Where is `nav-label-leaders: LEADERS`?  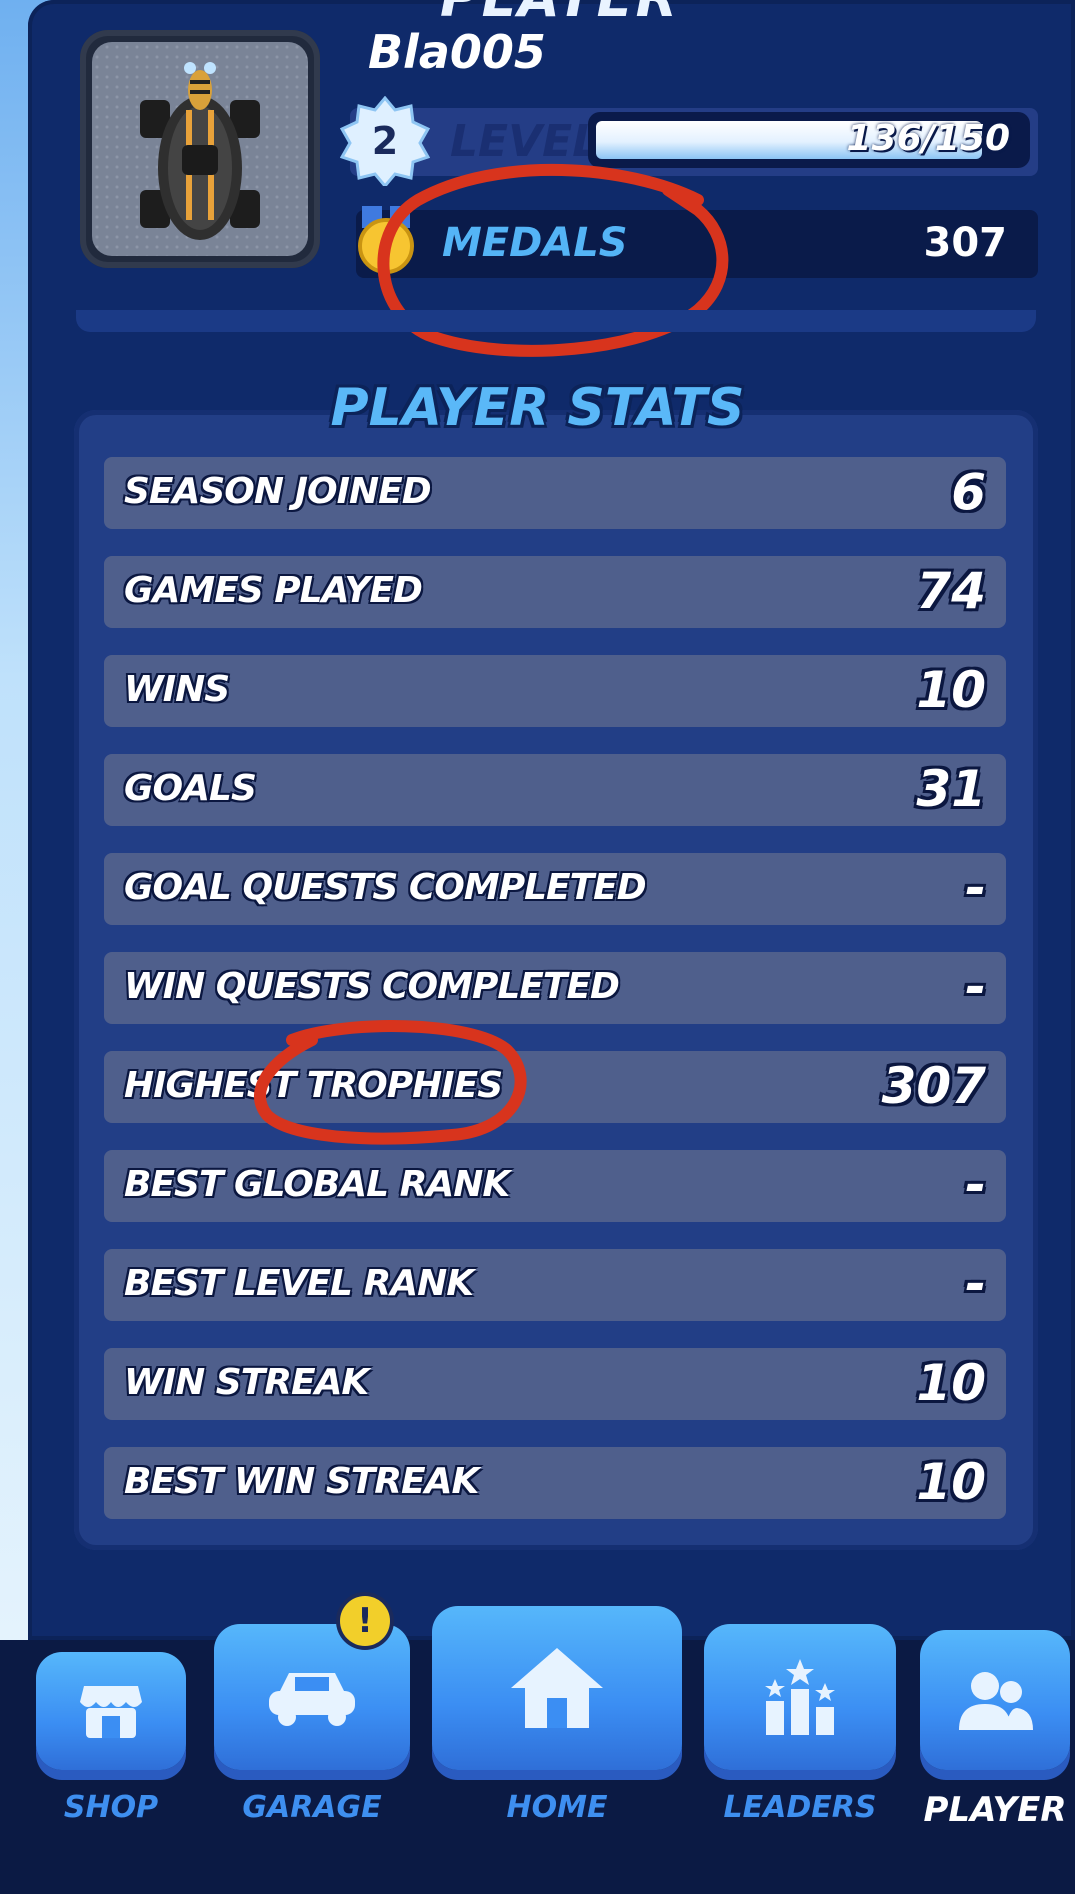 nav-label-leaders: LEADERS is located at coordinates (800, 1807).